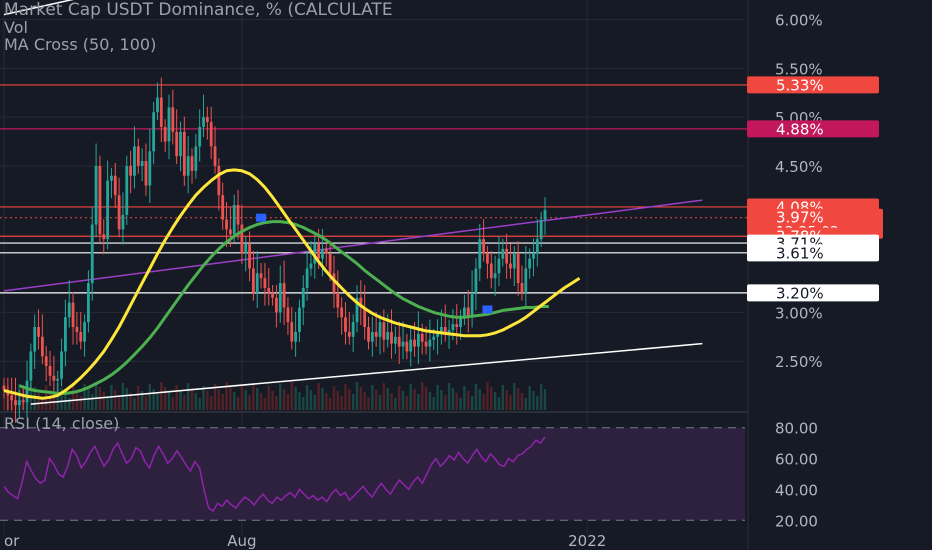 Image resolution: width=932 pixels, height=550 pixels. I want to click on rsi-band-fill, so click(372, 474).